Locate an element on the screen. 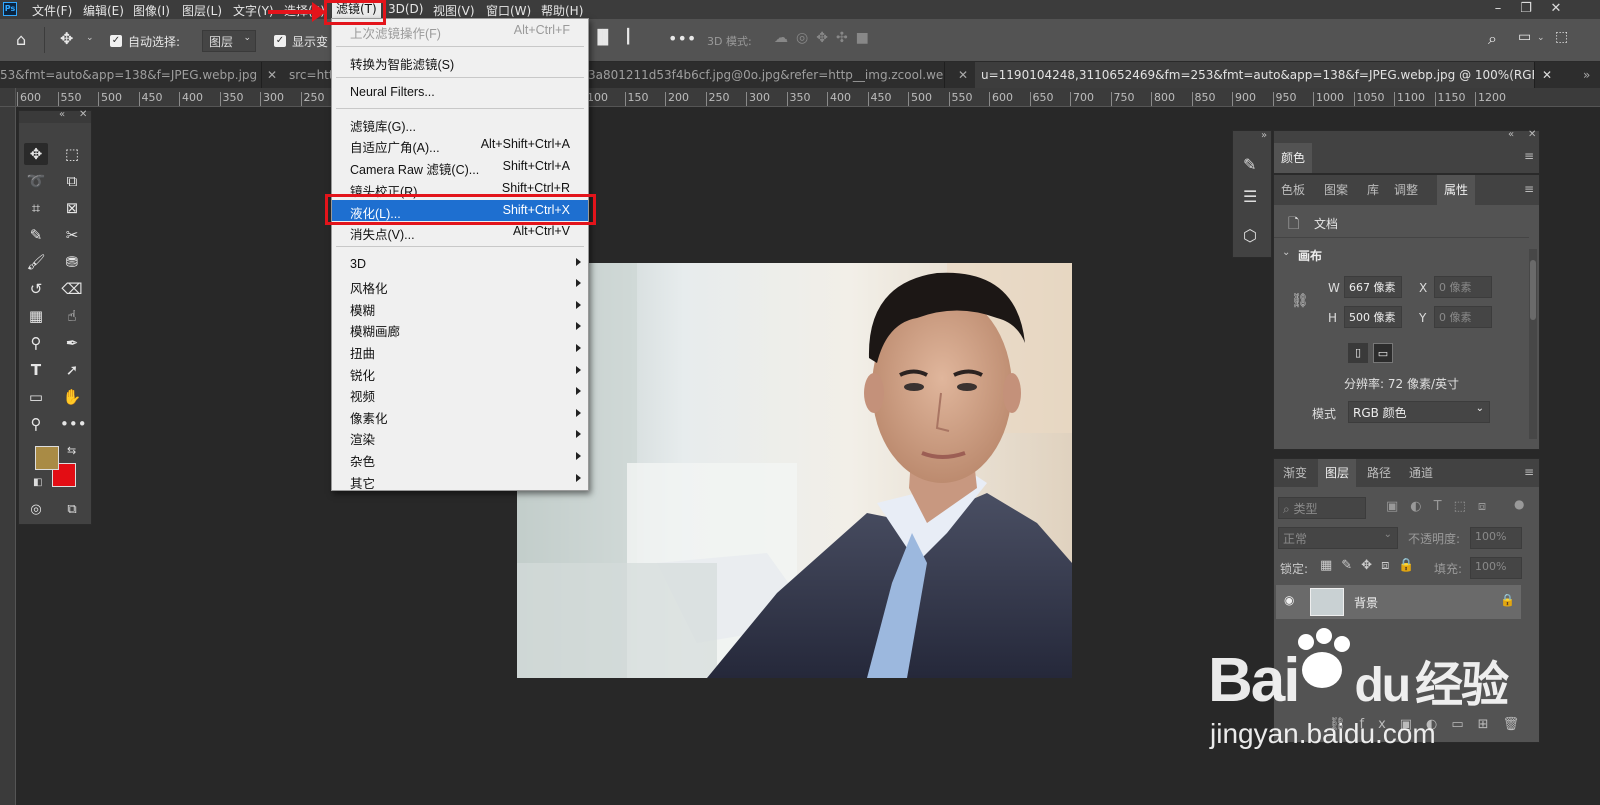  stamp-tool-icon: ⛃ is located at coordinates (72, 262).